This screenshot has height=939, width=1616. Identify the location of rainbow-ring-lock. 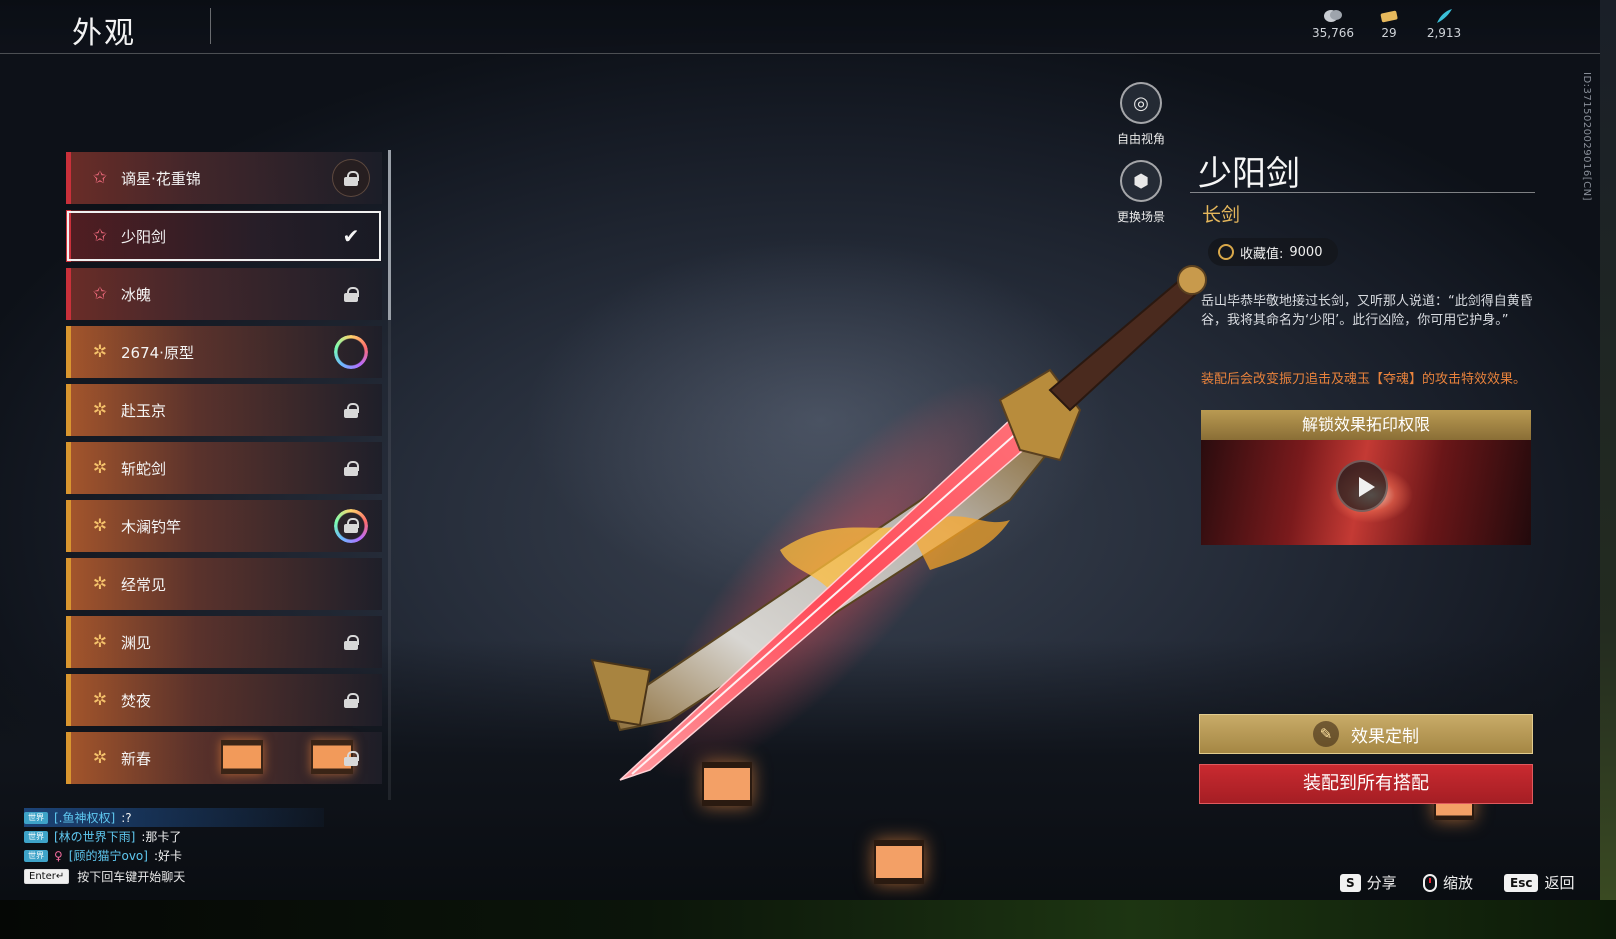
(351, 526).